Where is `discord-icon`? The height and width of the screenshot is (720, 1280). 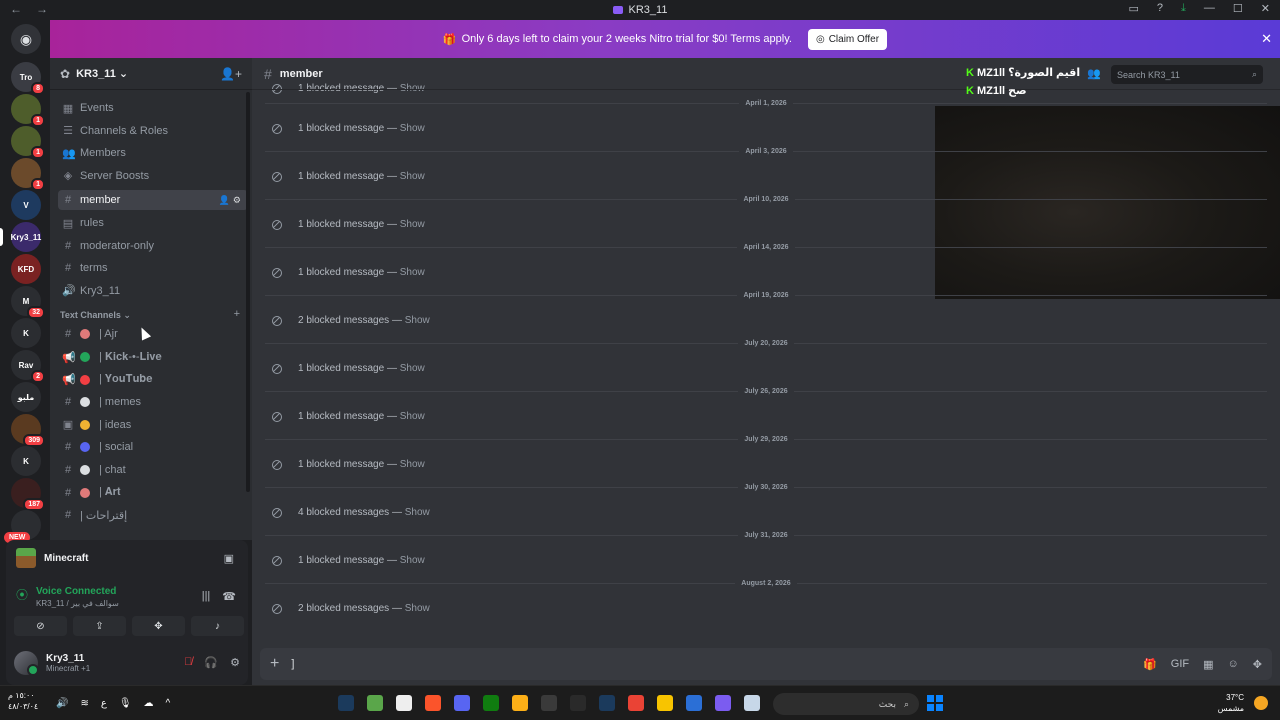 discord-icon is located at coordinates (462, 703).